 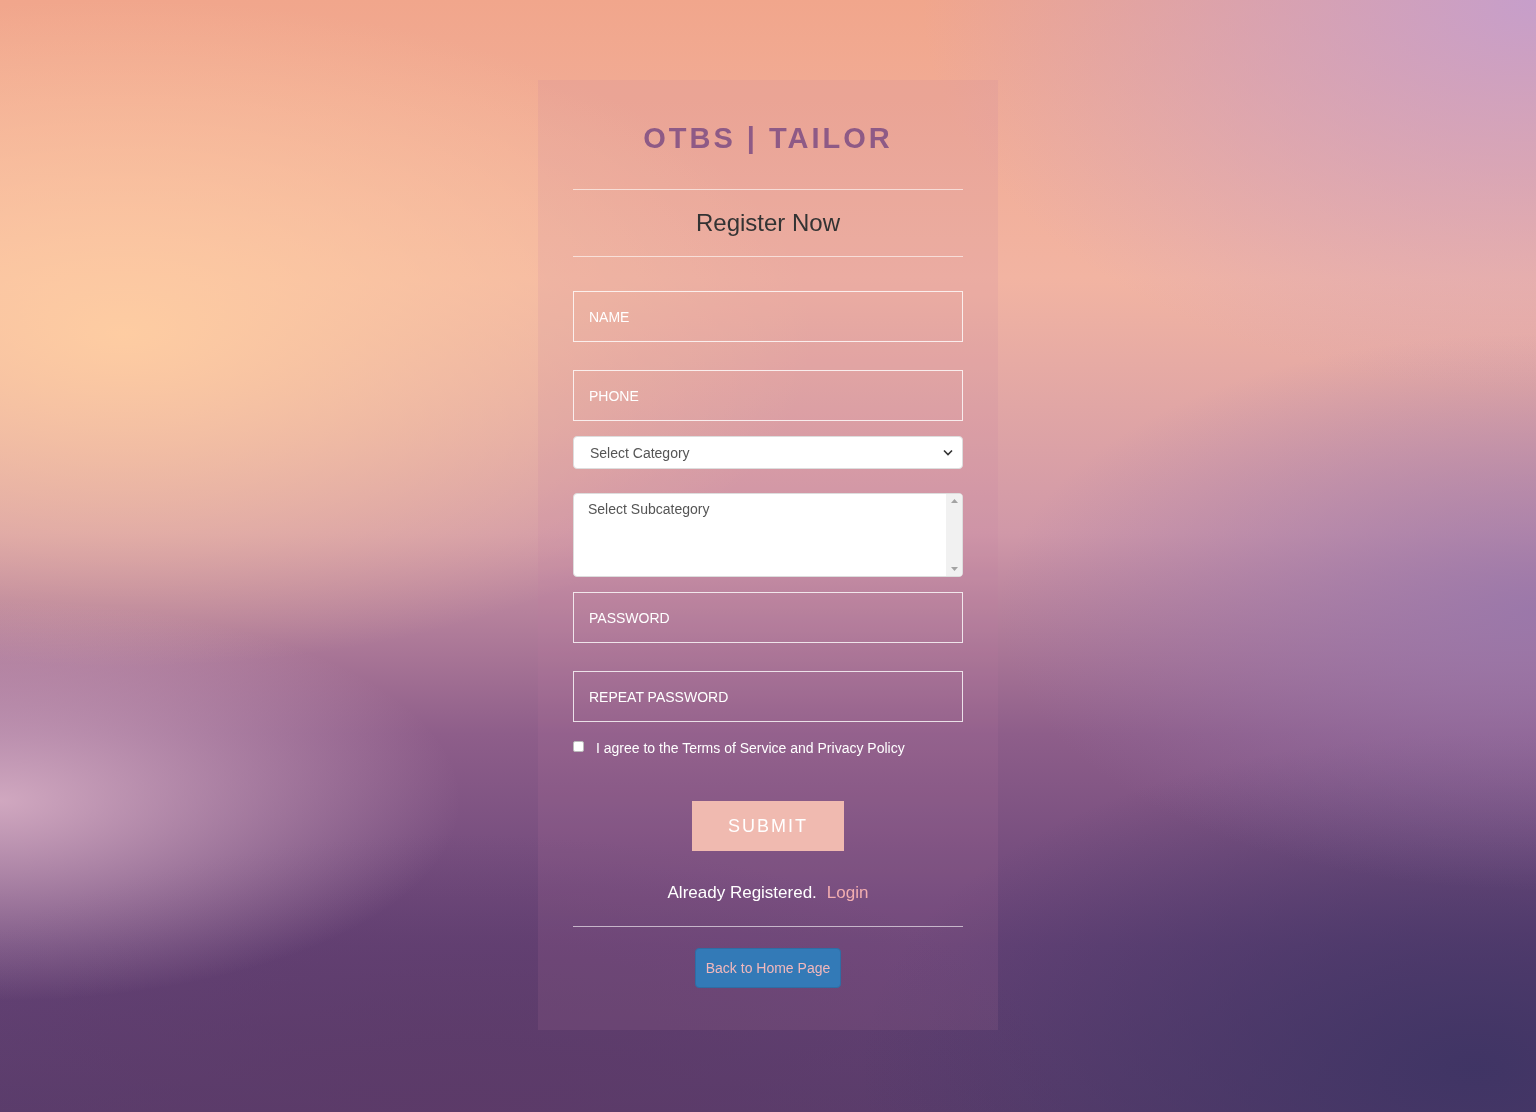 I want to click on input-field: PASSWORD, so click(x=768, y=617).